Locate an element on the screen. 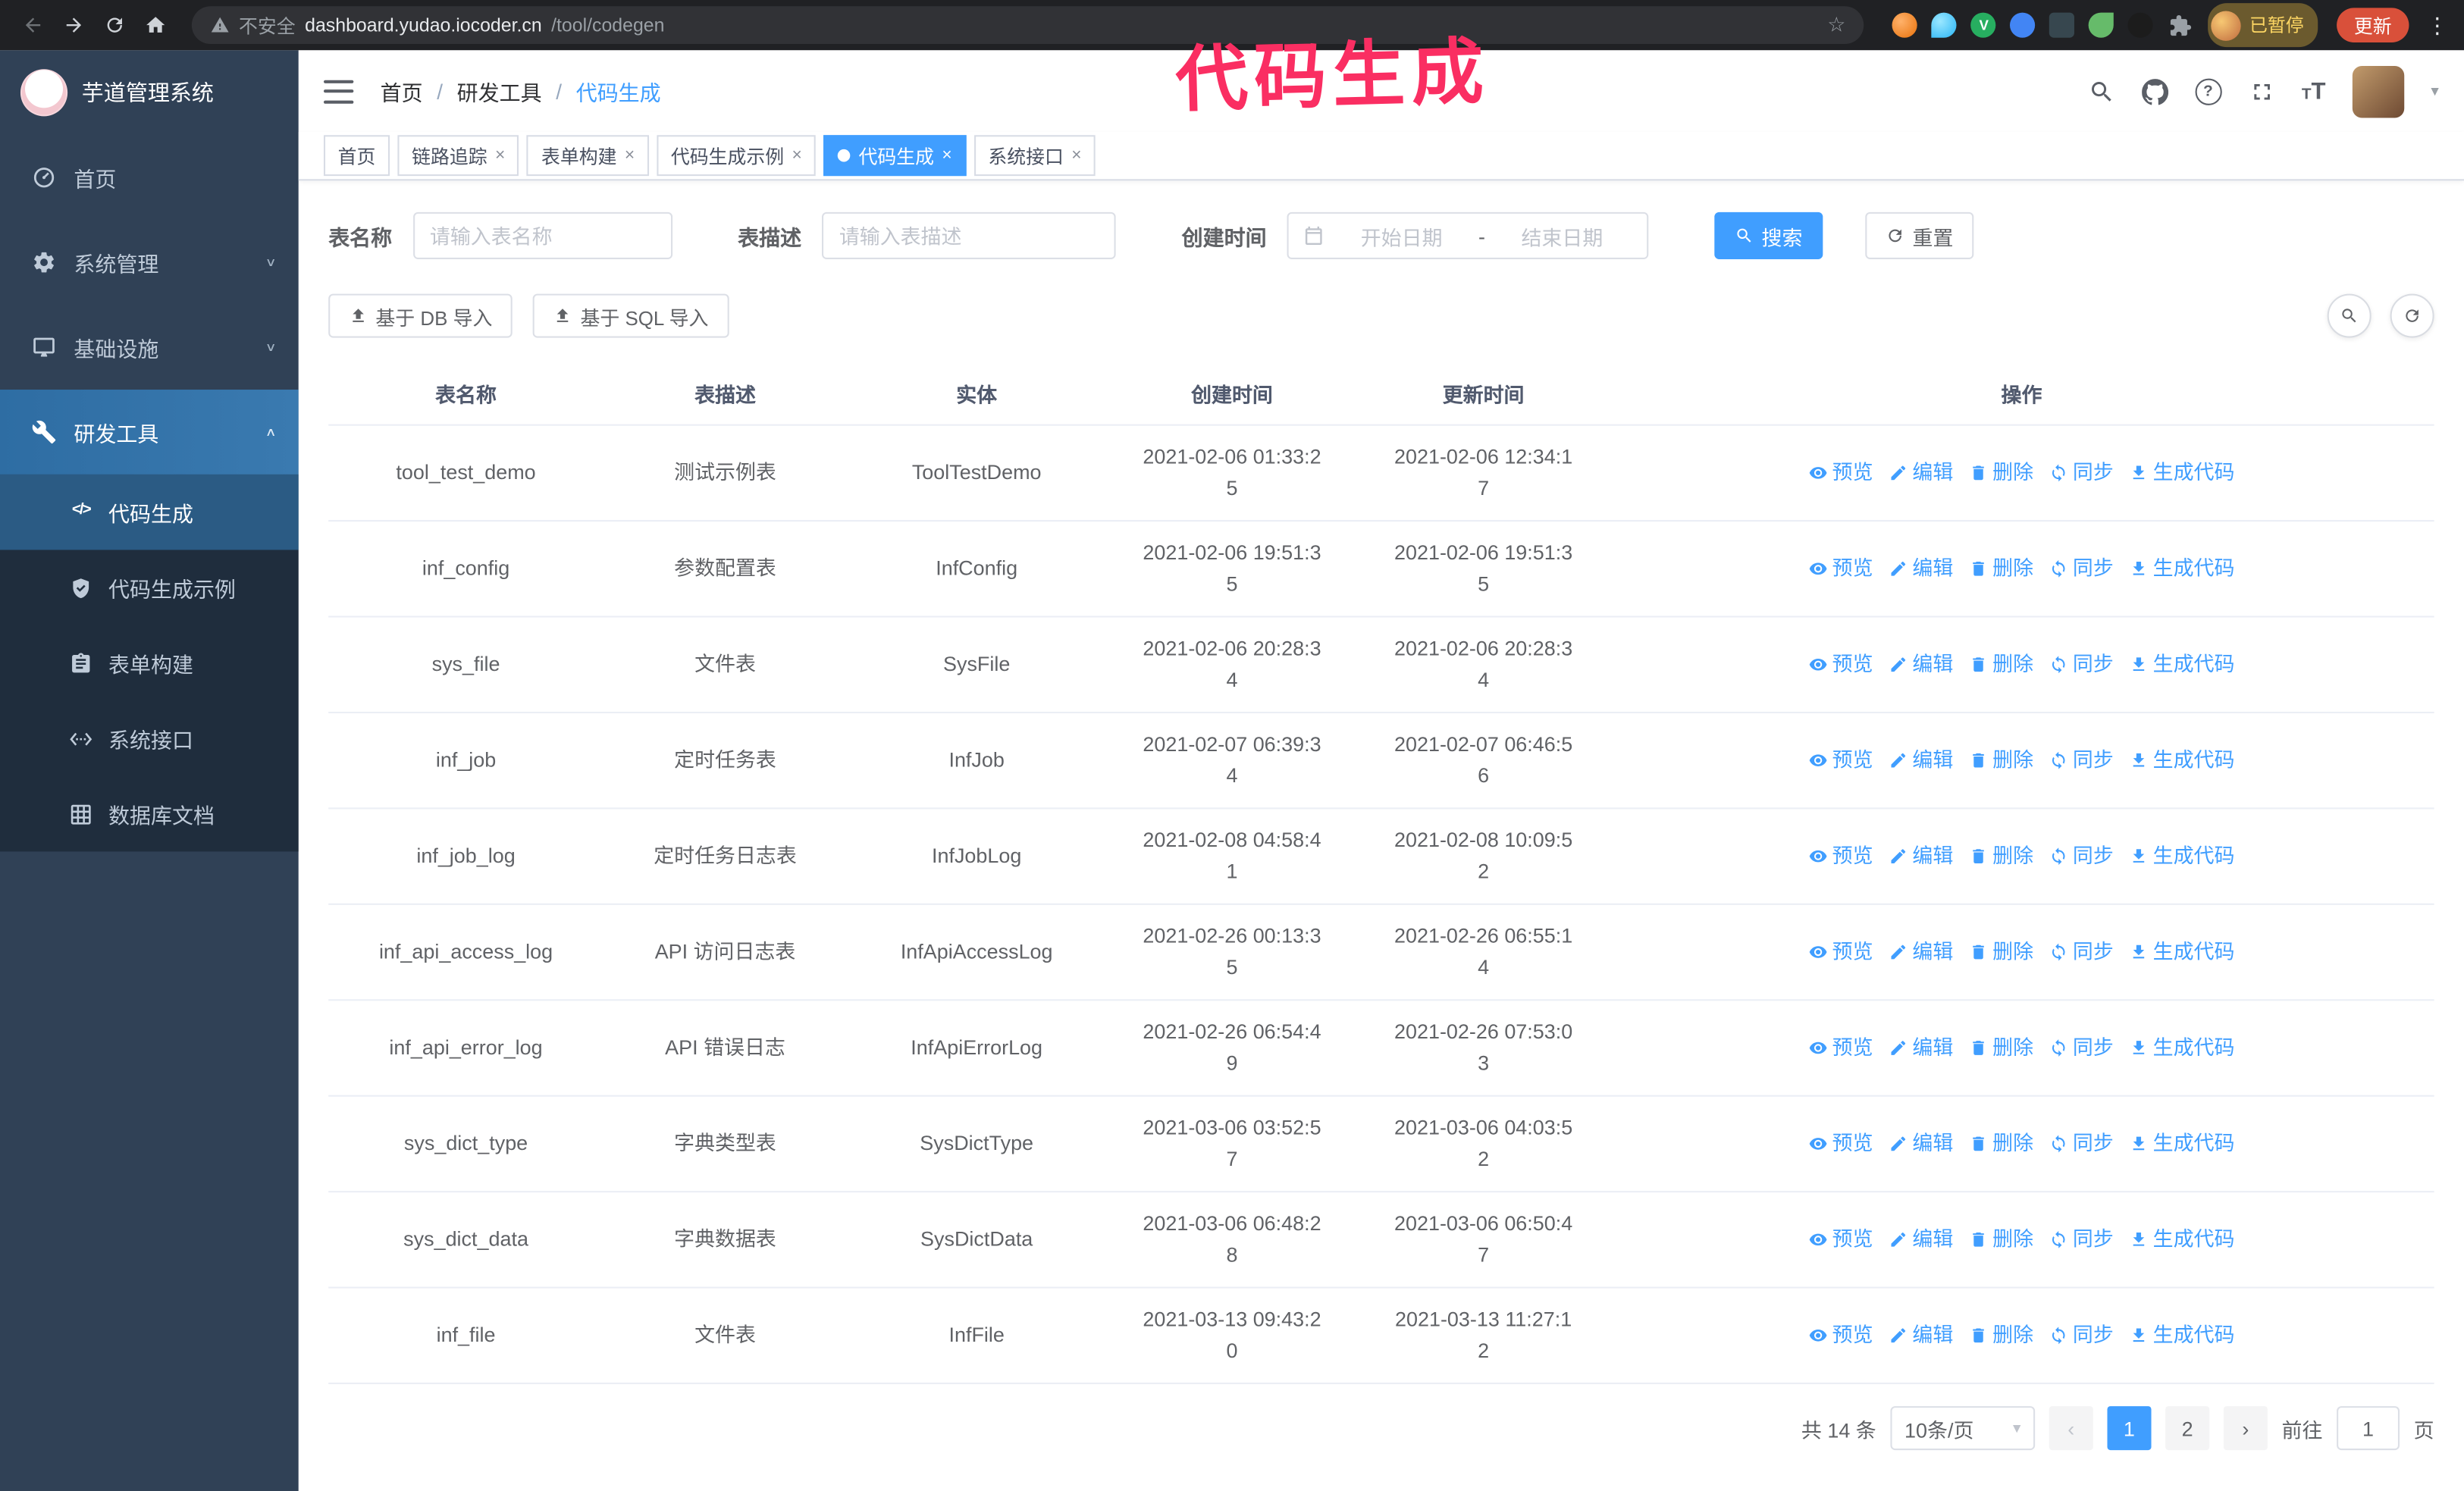 This screenshot has height=1491, width=2464. fox-extension-icon is located at coordinates (1905, 25).